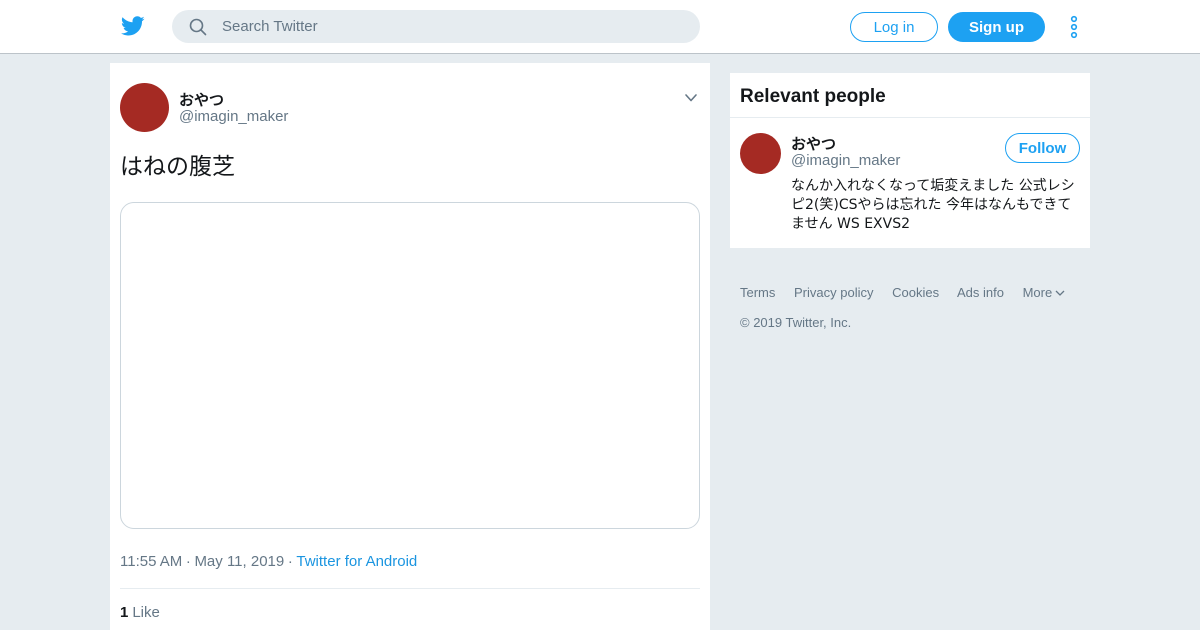  I want to click on footer-link-more: More, so click(1044, 292).